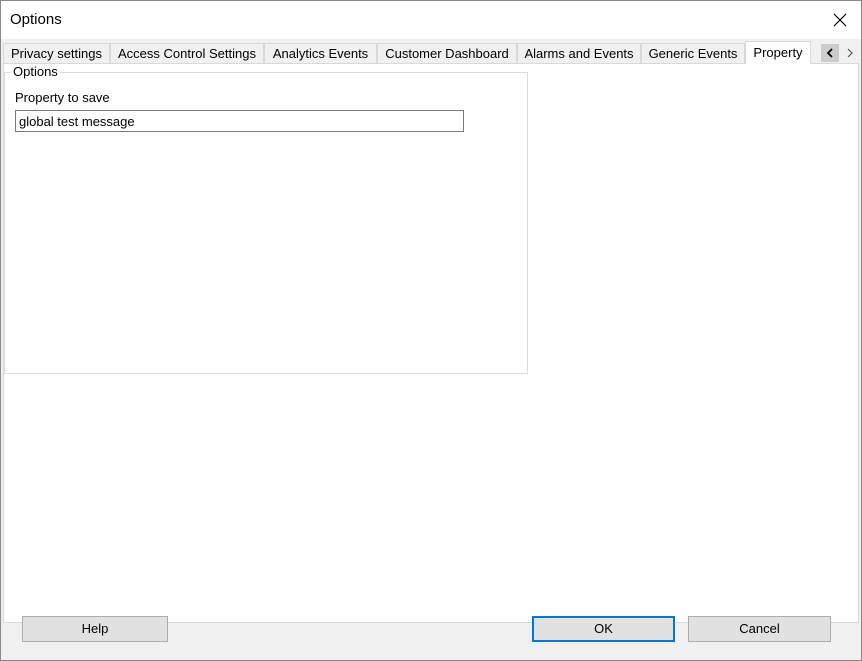 The height and width of the screenshot is (661, 862). Describe the element at coordinates (239, 121) in the screenshot. I see `property-to-save-input` at that location.